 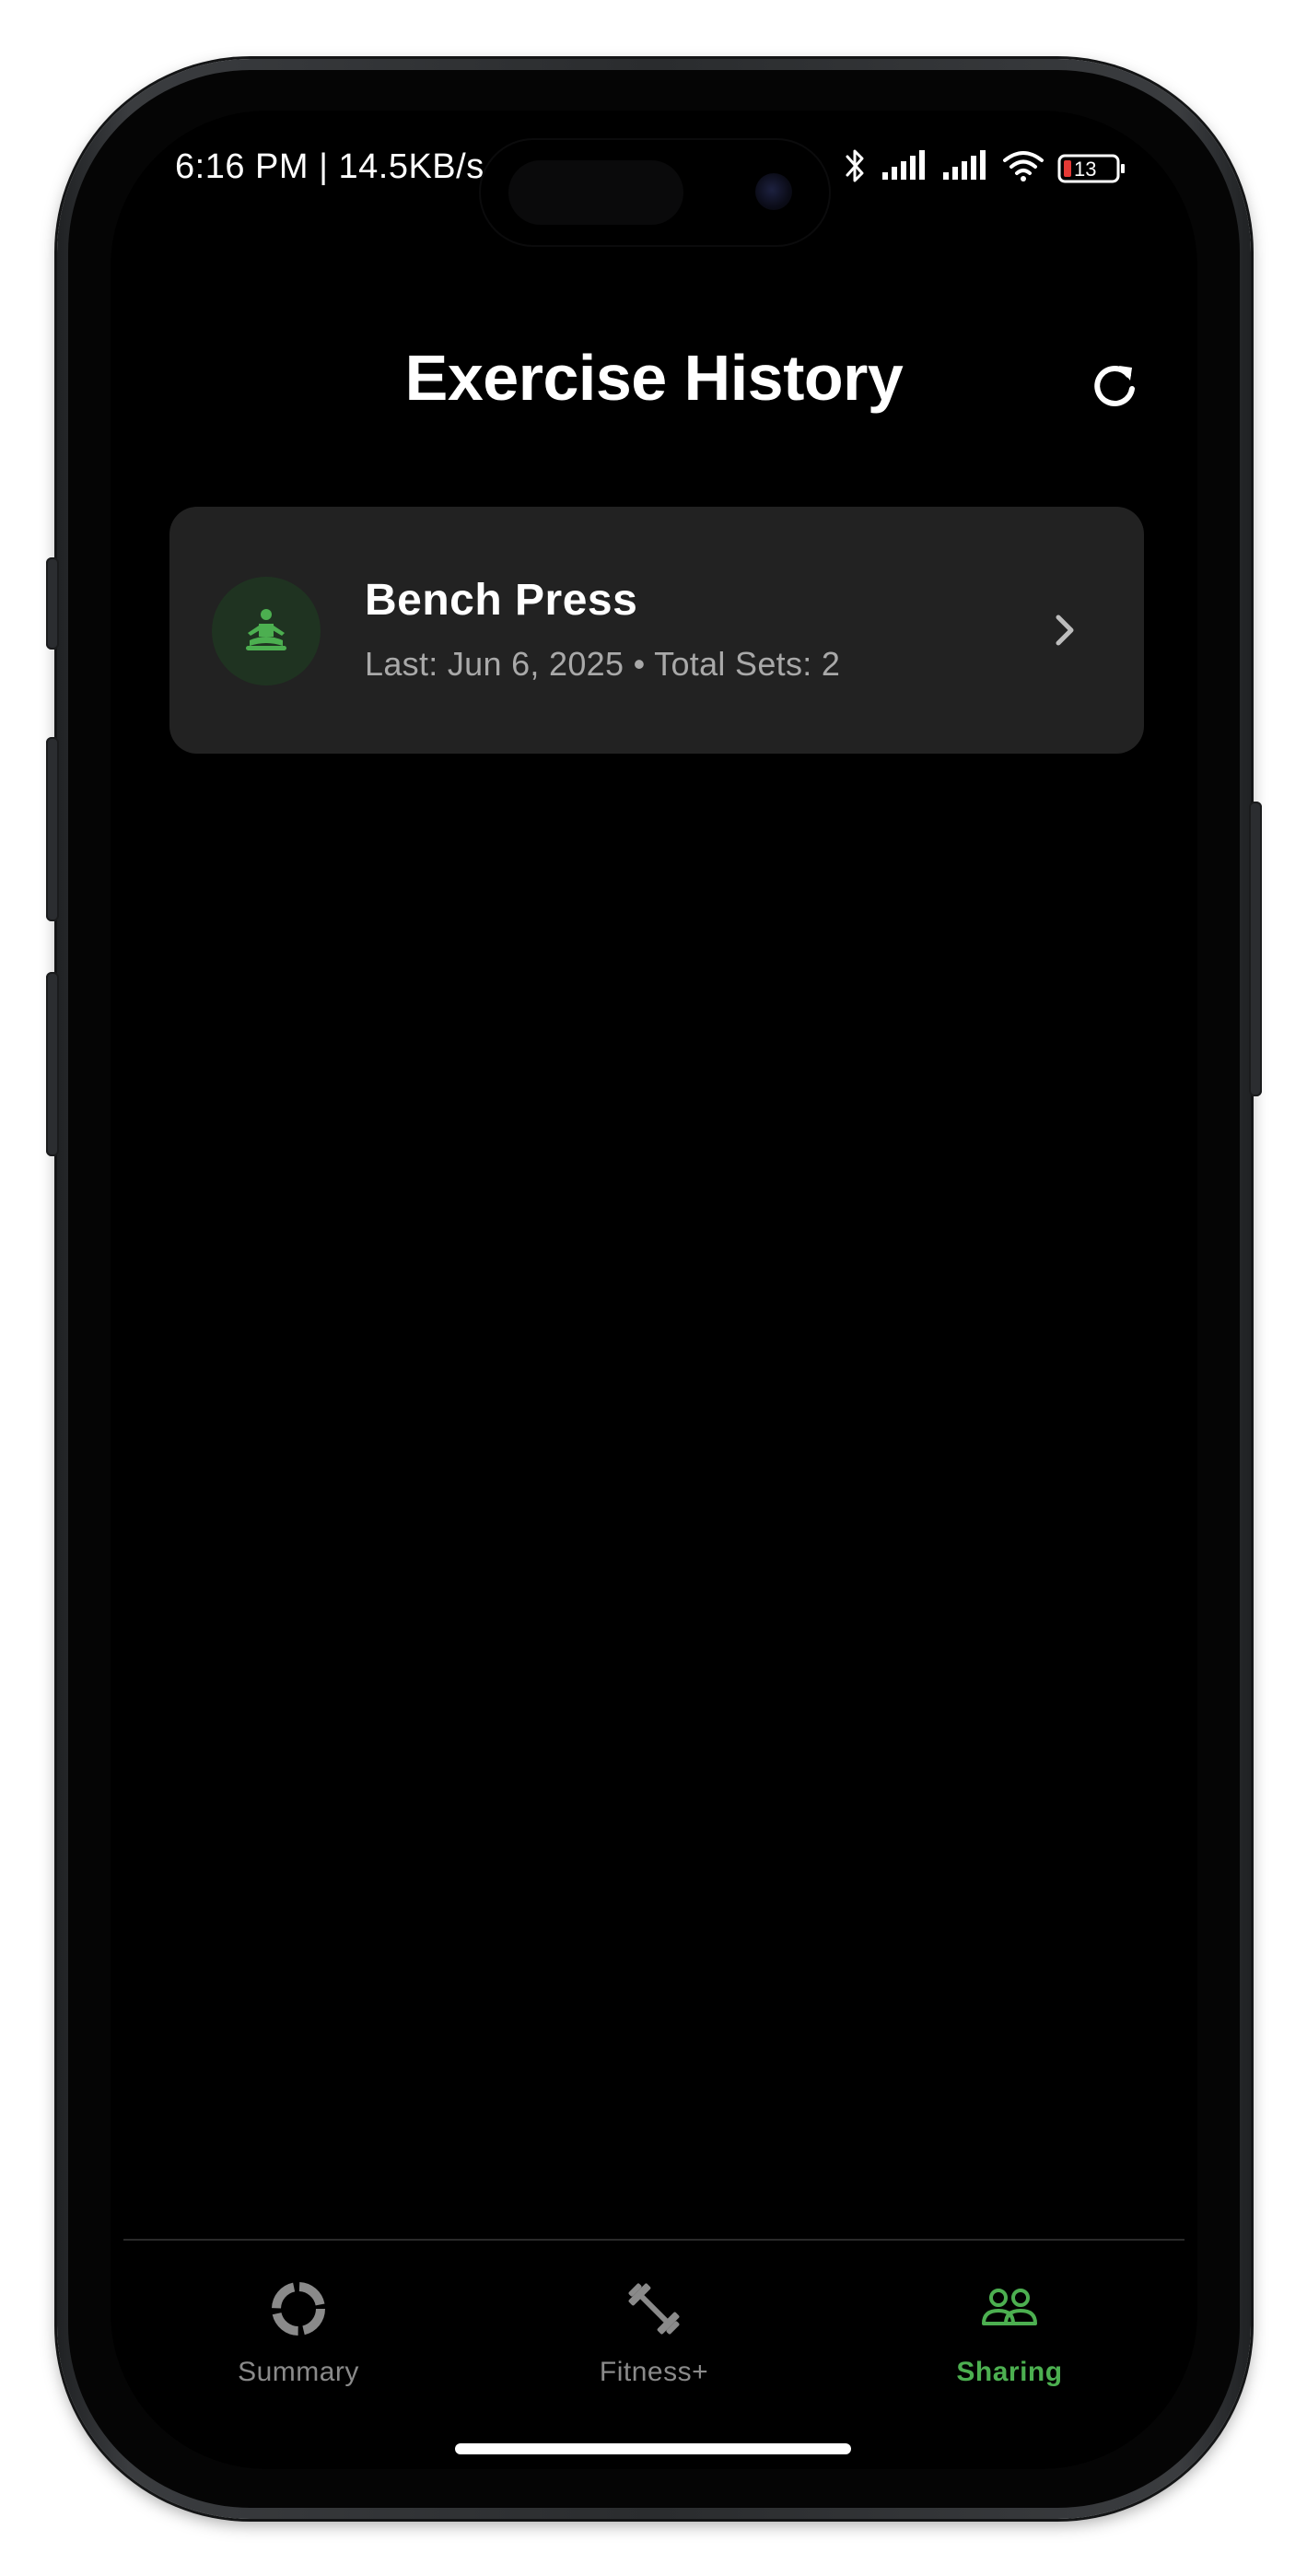 What do you see at coordinates (774, 191) in the screenshot?
I see `front-camera` at bounding box center [774, 191].